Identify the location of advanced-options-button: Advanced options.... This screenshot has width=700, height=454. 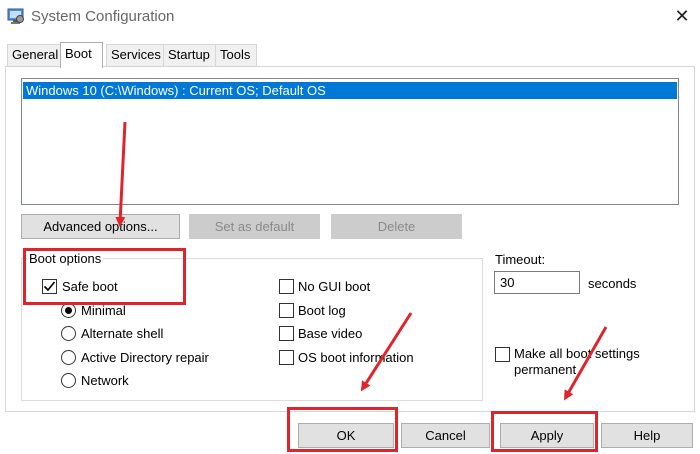
(100, 226).